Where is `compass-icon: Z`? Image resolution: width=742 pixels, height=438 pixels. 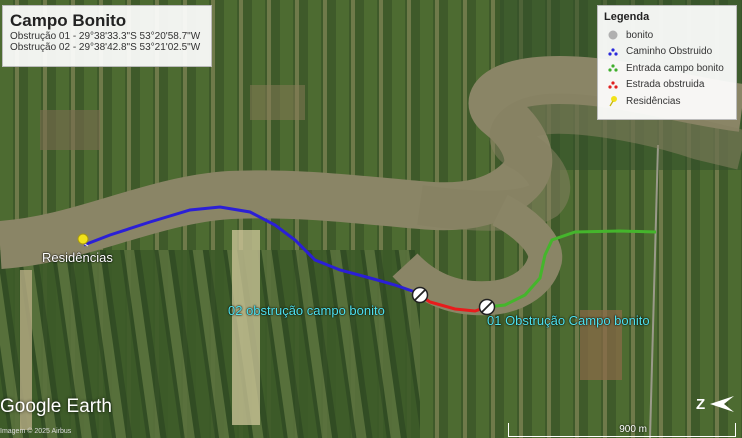 compass-icon: Z is located at coordinates (715, 403).